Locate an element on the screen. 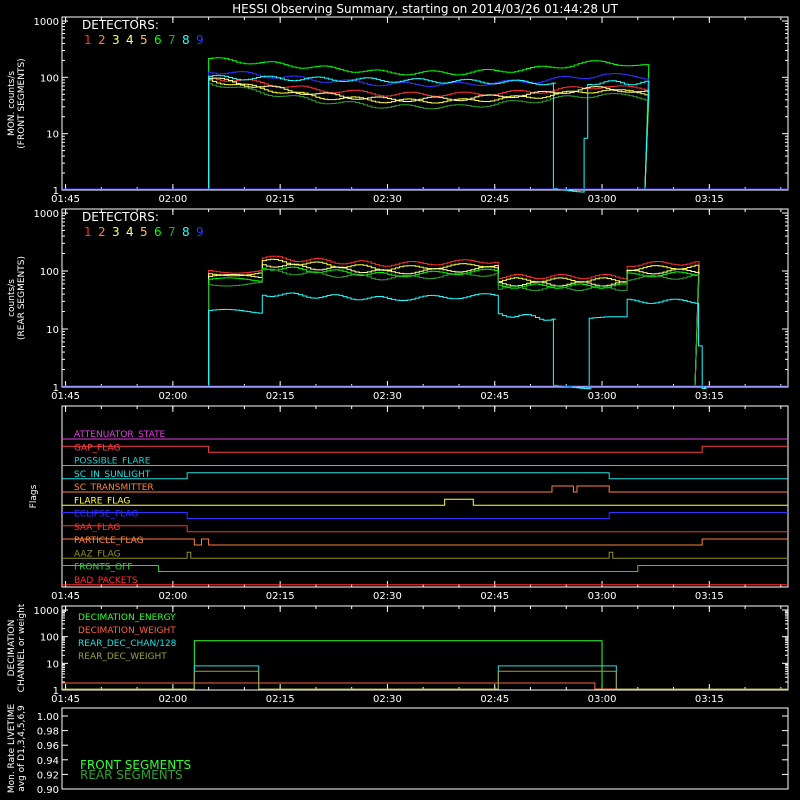 The width and height of the screenshot is (800, 800). livetime-ylabel: avg of D1,3,4,5,6,9 is located at coordinates (22, 748).